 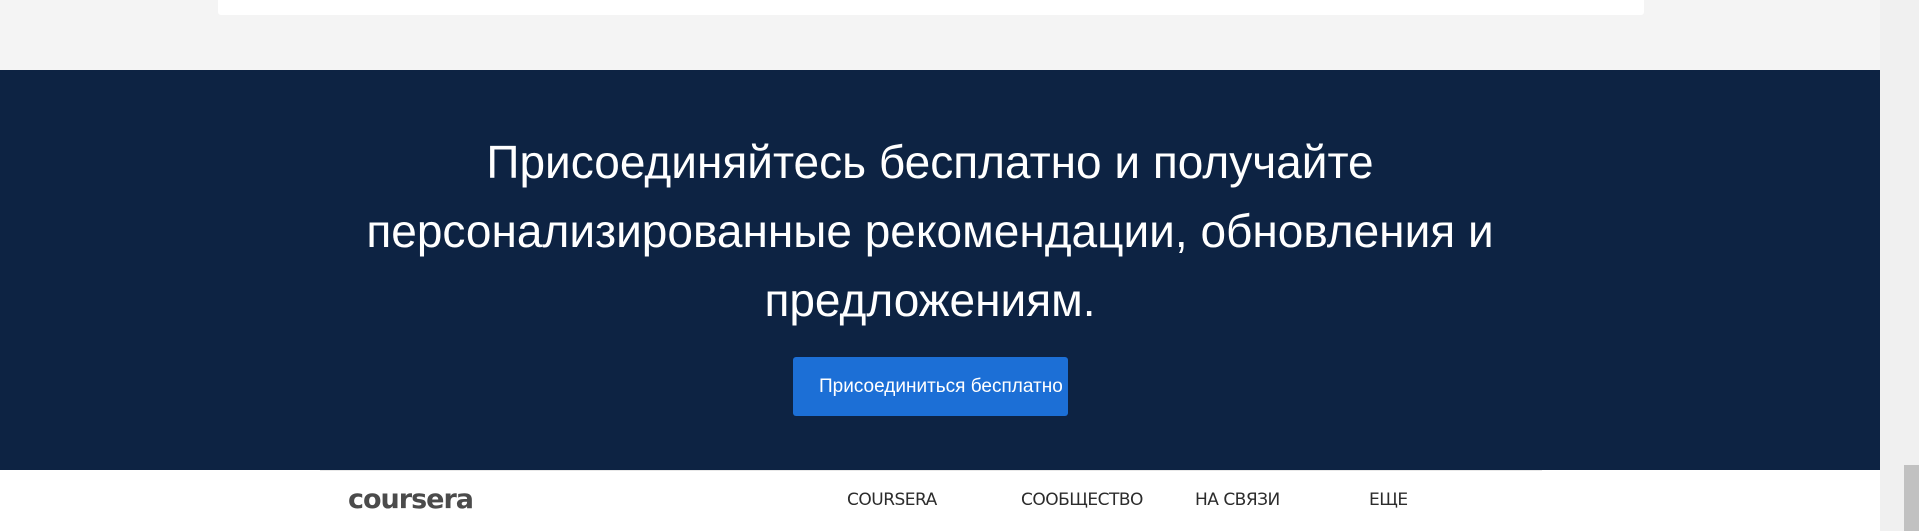 I want to click on page-top-area, so click(x=940, y=35).